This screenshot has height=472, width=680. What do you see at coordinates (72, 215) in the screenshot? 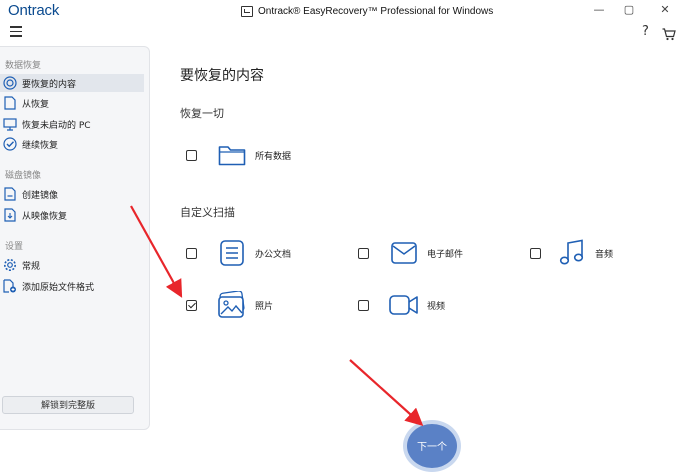
I see `sidebar-item-restore-from-image: 从映像恢复` at bounding box center [72, 215].